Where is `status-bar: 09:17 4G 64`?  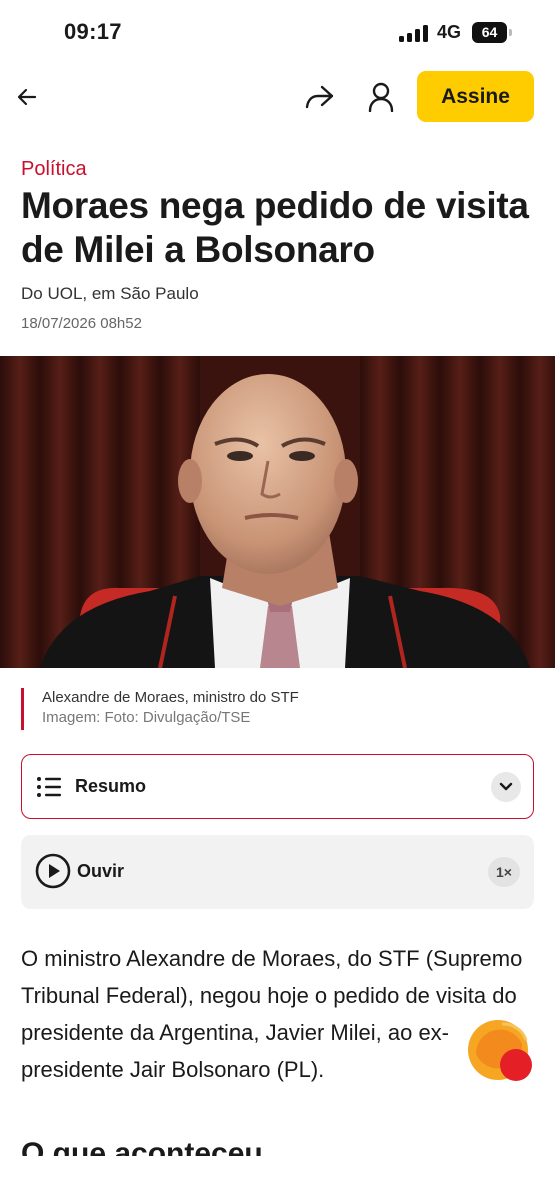
status-bar: 09:17 4G 64 is located at coordinates (277, 33).